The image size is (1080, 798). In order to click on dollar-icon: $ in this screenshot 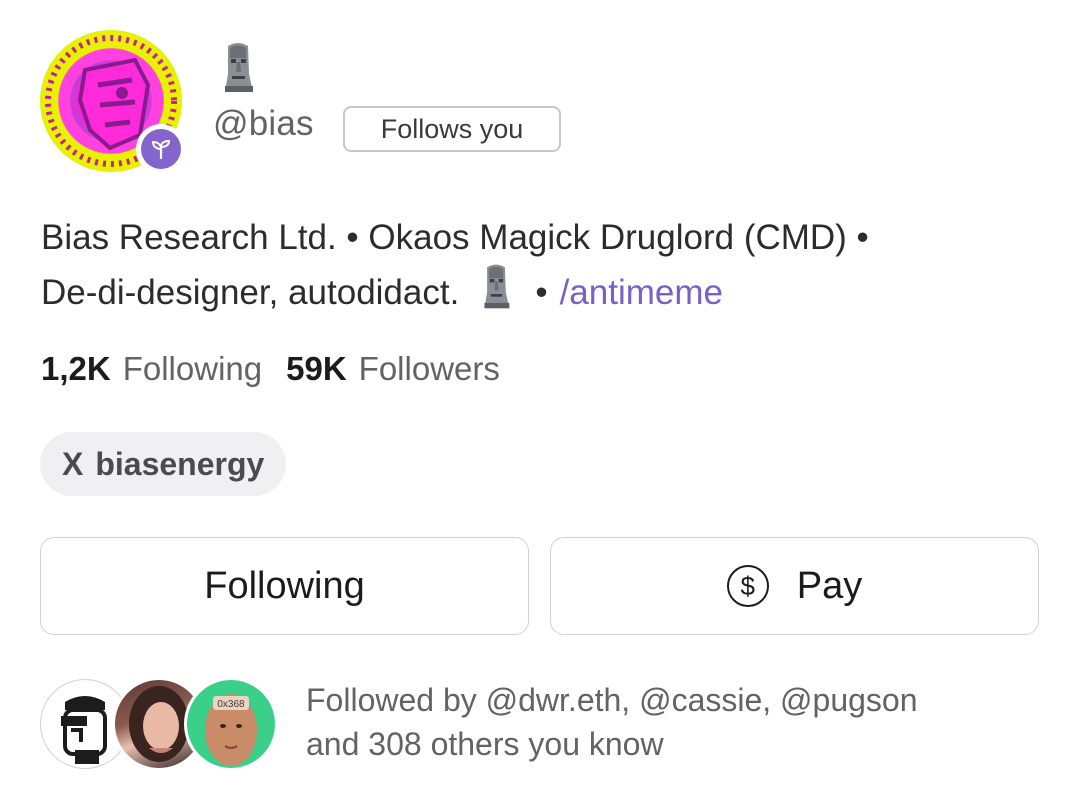, I will do `click(747, 586)`.